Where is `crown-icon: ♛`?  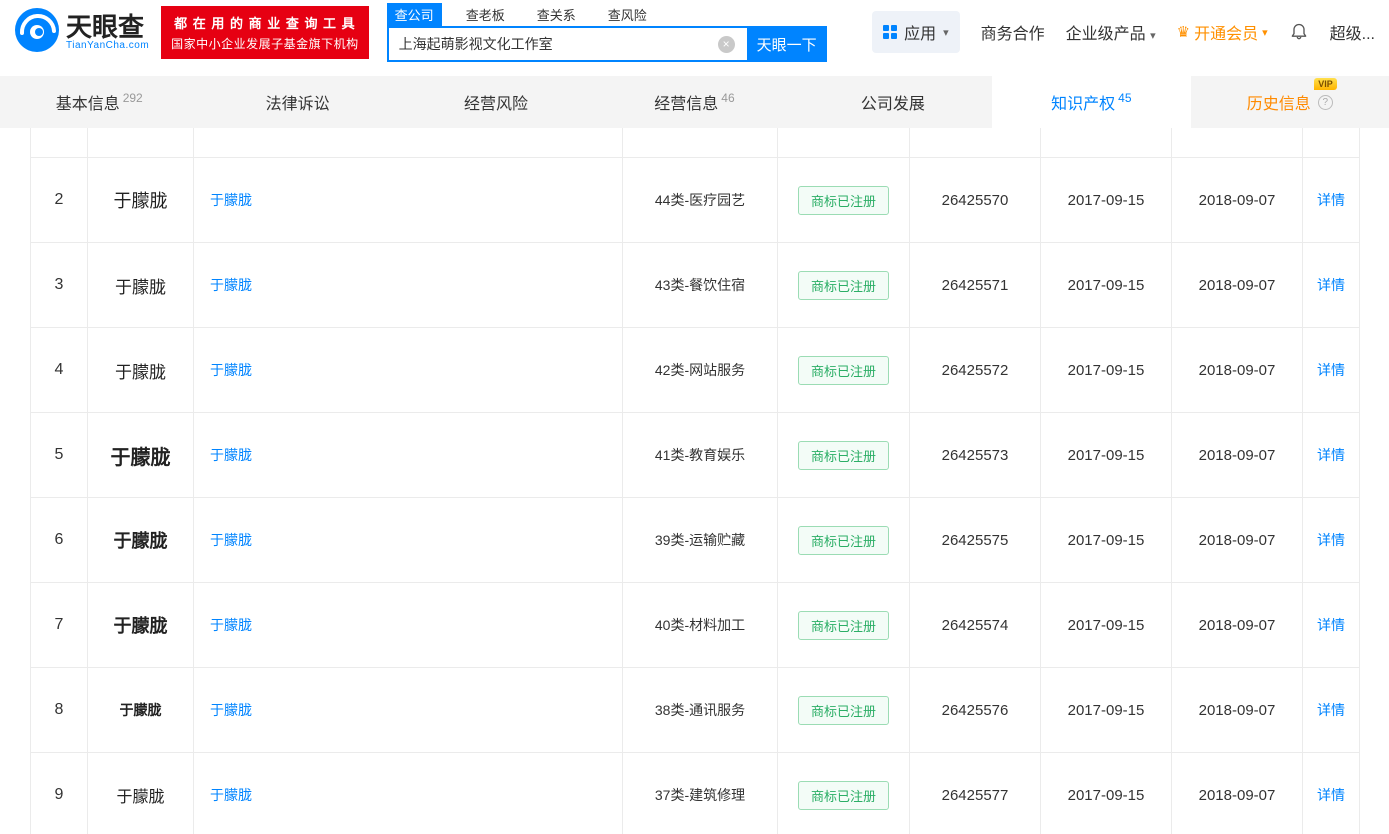
crown-icon: ♛ is located at coordinates (1183, 32).